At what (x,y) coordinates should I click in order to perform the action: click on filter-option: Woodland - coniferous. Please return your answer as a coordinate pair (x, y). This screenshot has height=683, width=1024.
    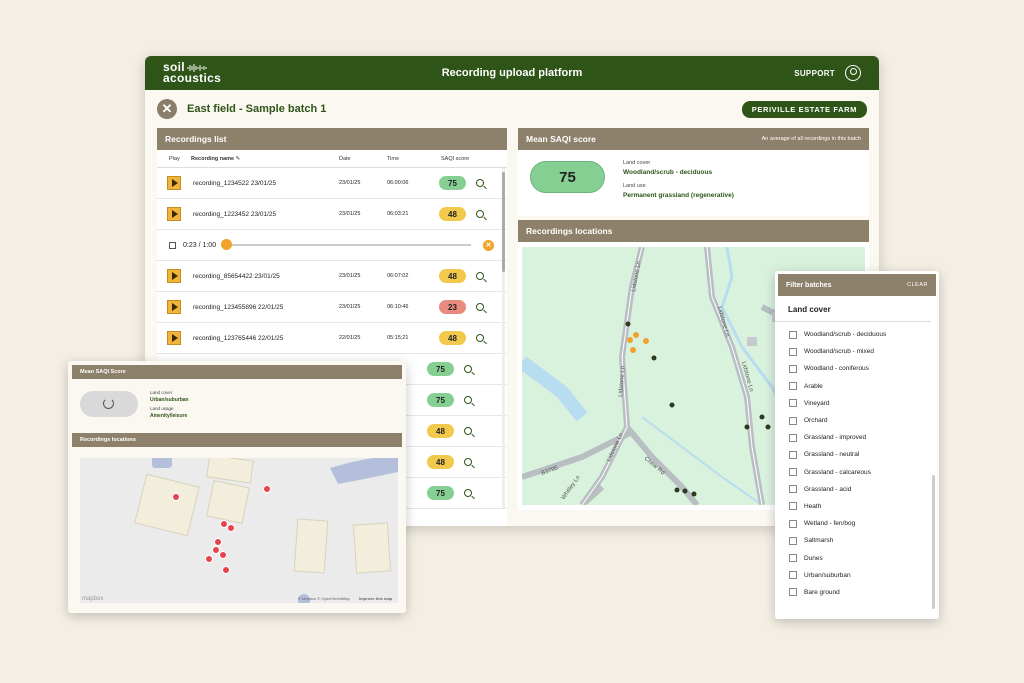
    Looking at the image, I should click on (857, 368).